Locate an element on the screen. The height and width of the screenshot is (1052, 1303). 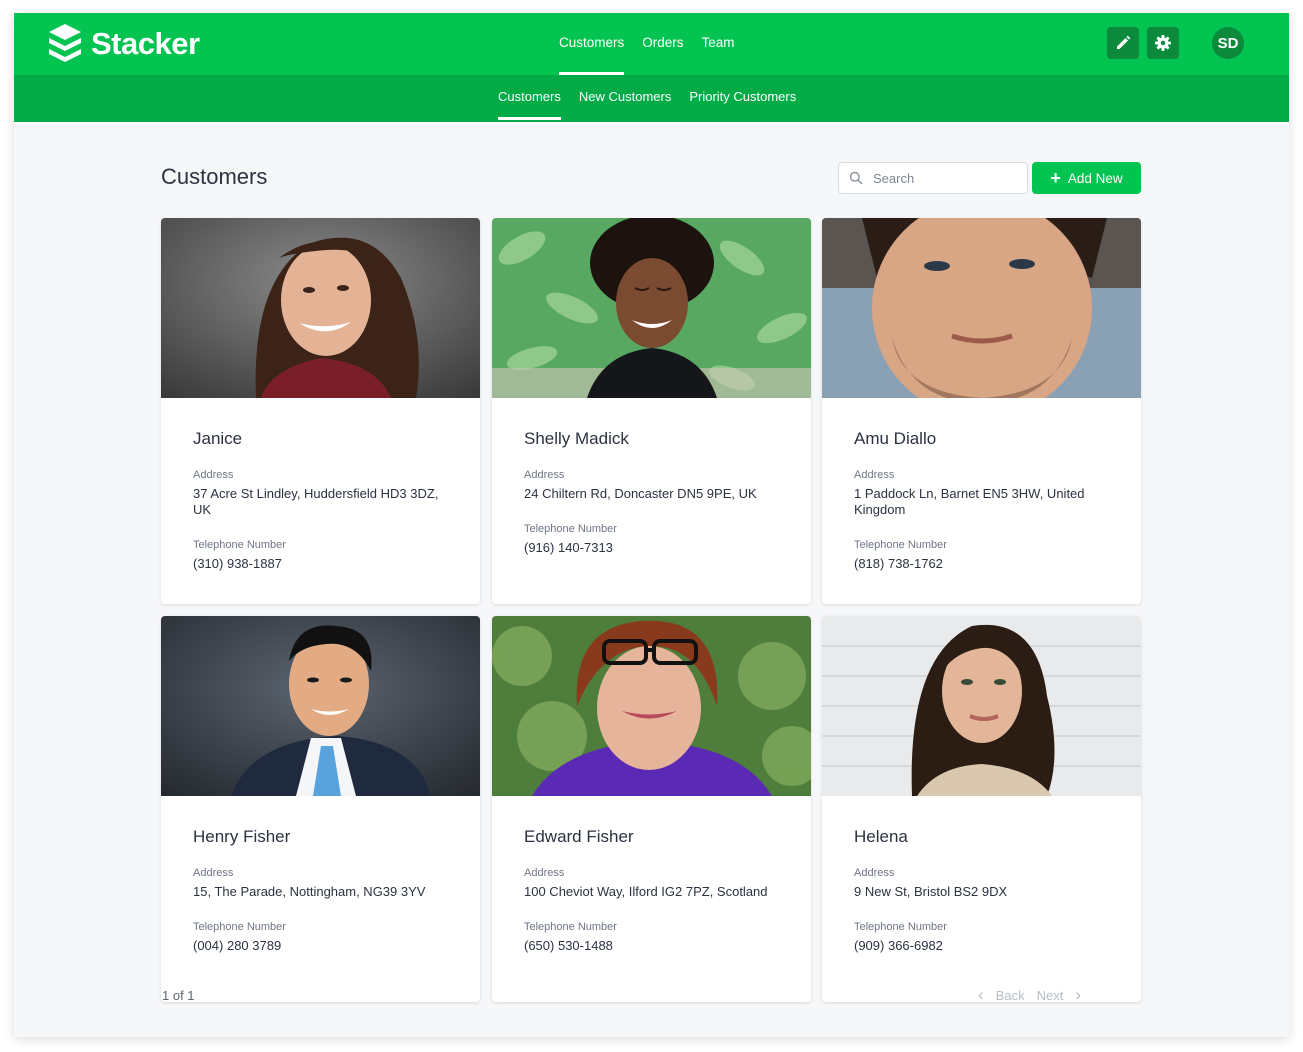
back-button: Back is located at coordinates (1010, 995).